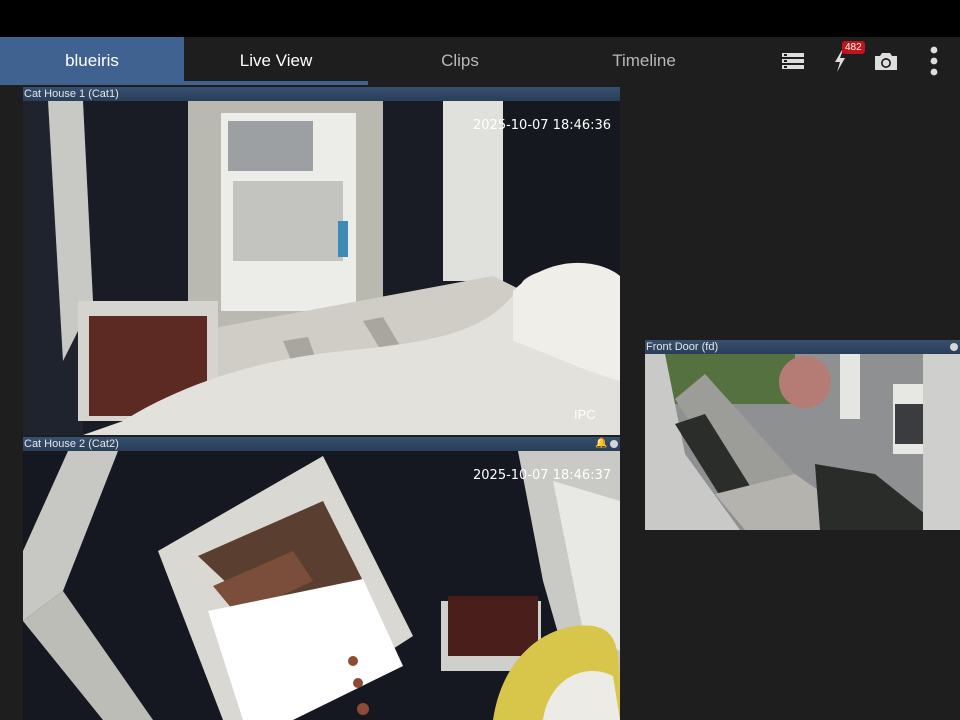 The image size is (960, 720). I want to click on navigation-bar: blueiris Live View Clips Timeline 482, so click(480, 61).